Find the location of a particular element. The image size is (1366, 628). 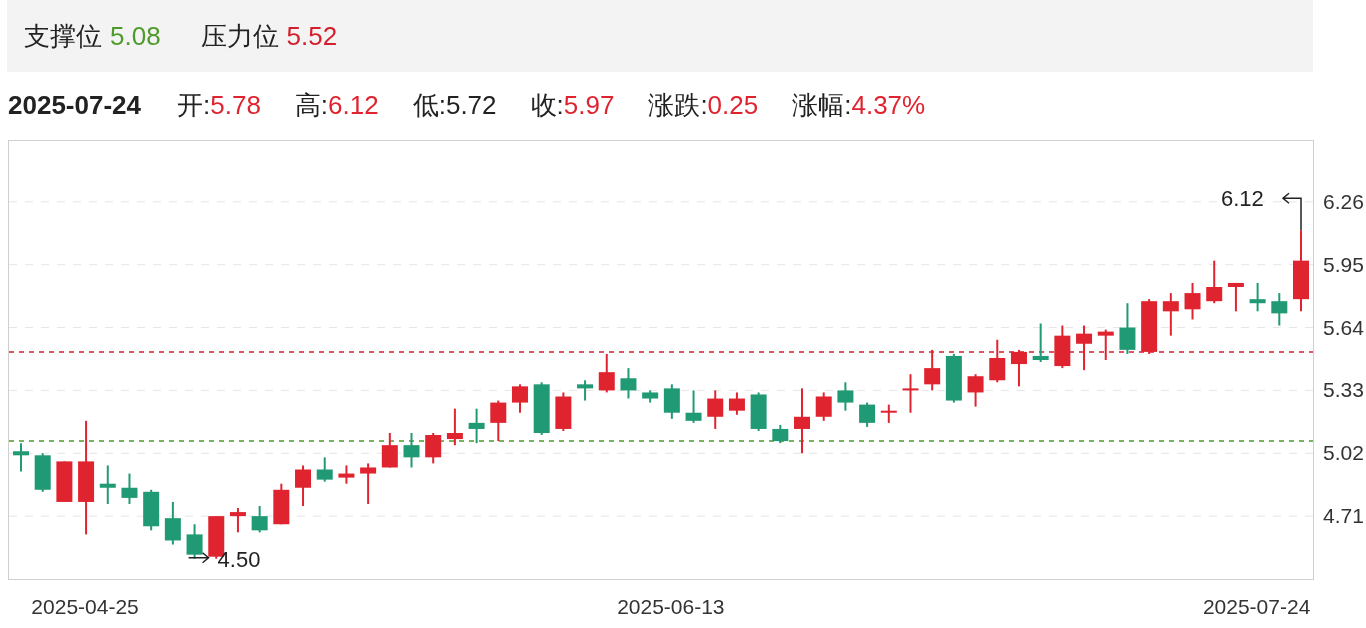

quote-date: 2025-07-24 is located at coordinates (74, 105).